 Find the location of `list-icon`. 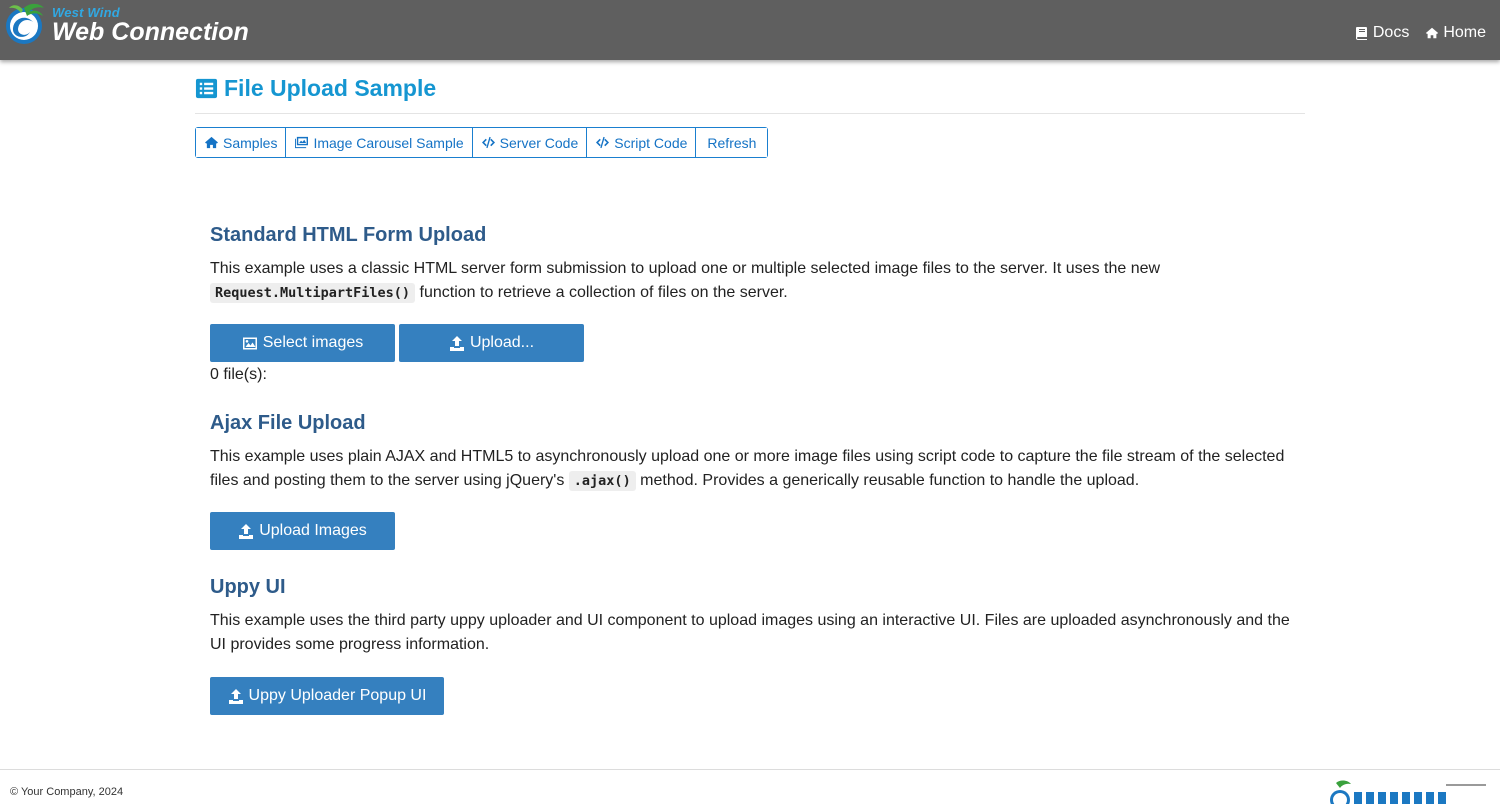

list-icon is located at coordinates (206, 88).